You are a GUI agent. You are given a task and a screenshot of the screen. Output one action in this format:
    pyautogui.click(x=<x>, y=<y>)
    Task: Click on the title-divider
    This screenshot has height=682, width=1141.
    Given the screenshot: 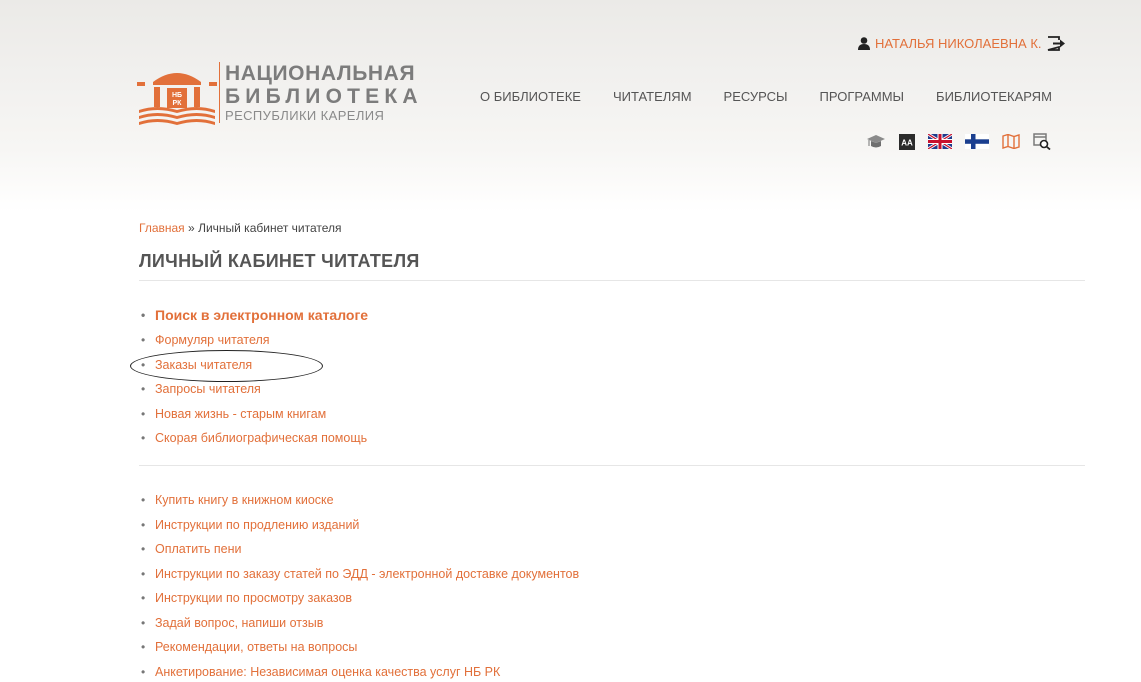 What is the action you would take?
    pyautogui.click(x=612, y=280)
    